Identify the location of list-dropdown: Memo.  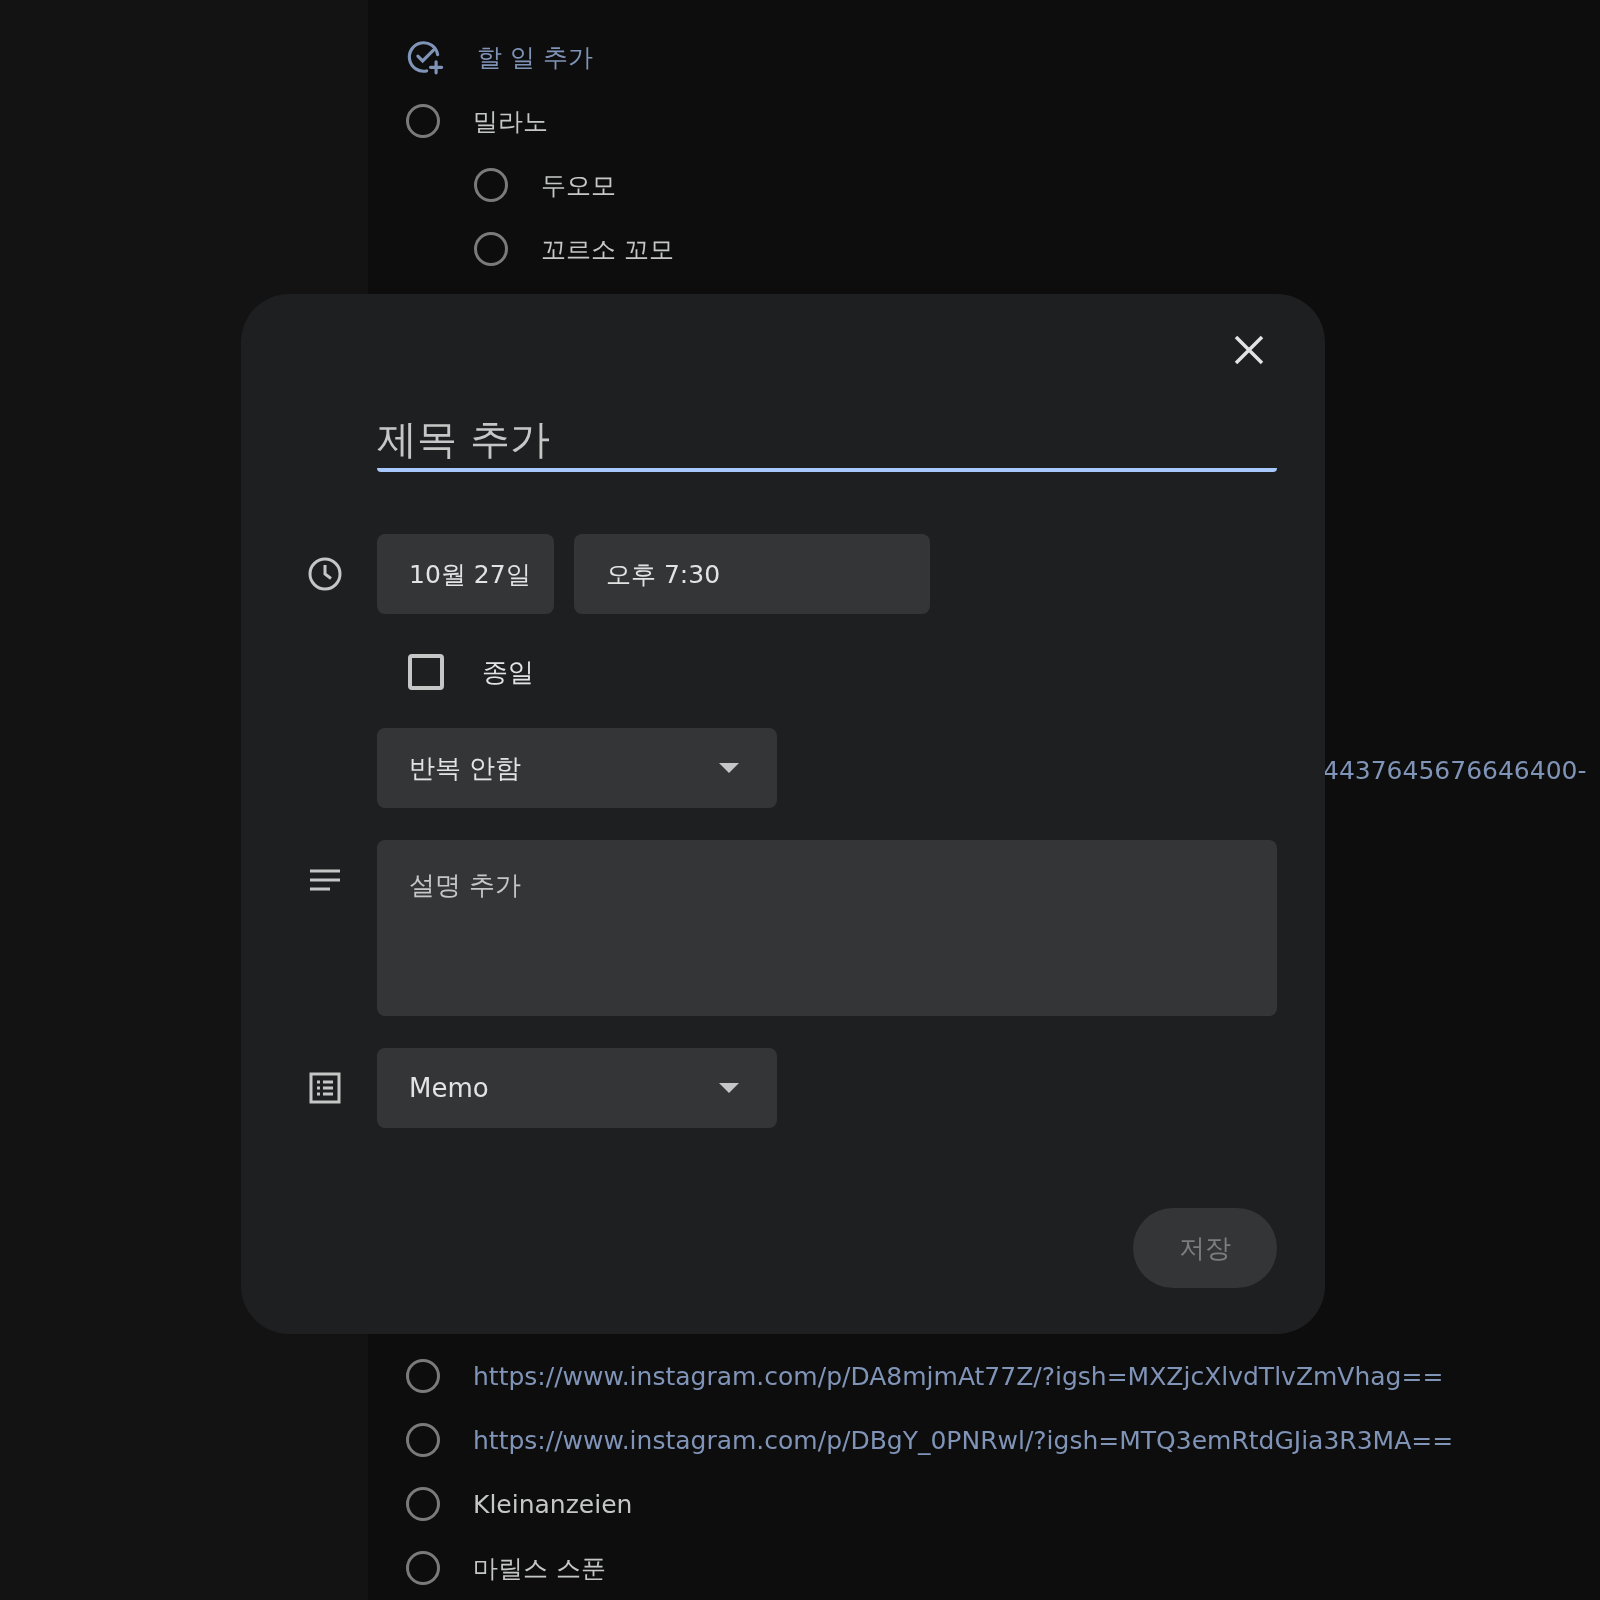
(577, 1088).